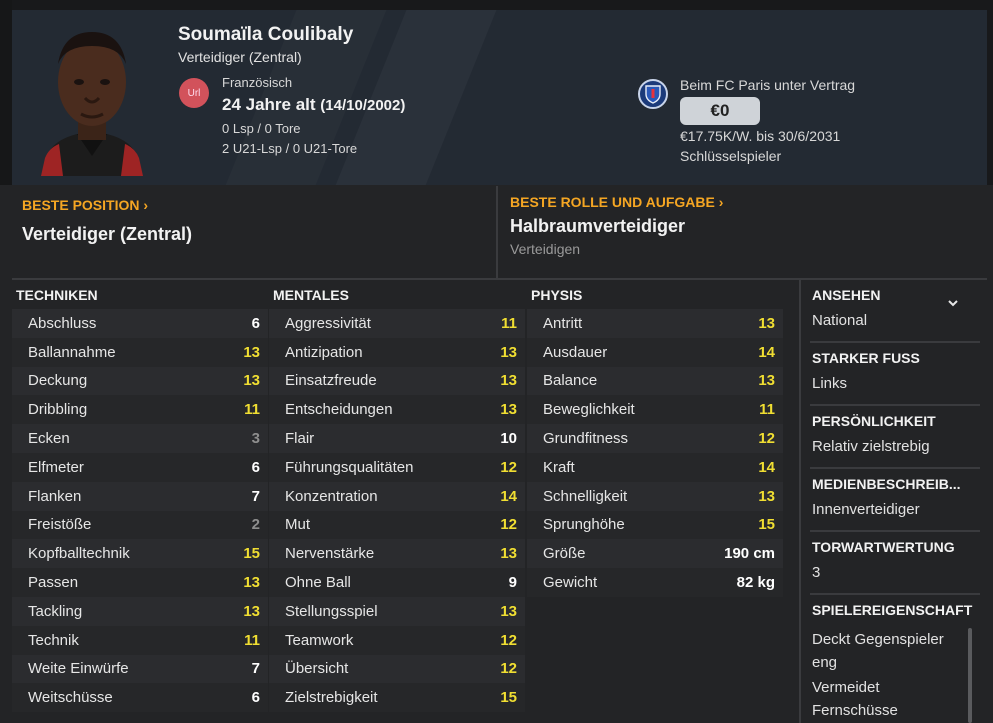 The image size is (993, 723). What do you see at coordinates (269, 104) in the screenshot?
I see `age-years: 24 Jahre alt` at bounding box center [269, 104].